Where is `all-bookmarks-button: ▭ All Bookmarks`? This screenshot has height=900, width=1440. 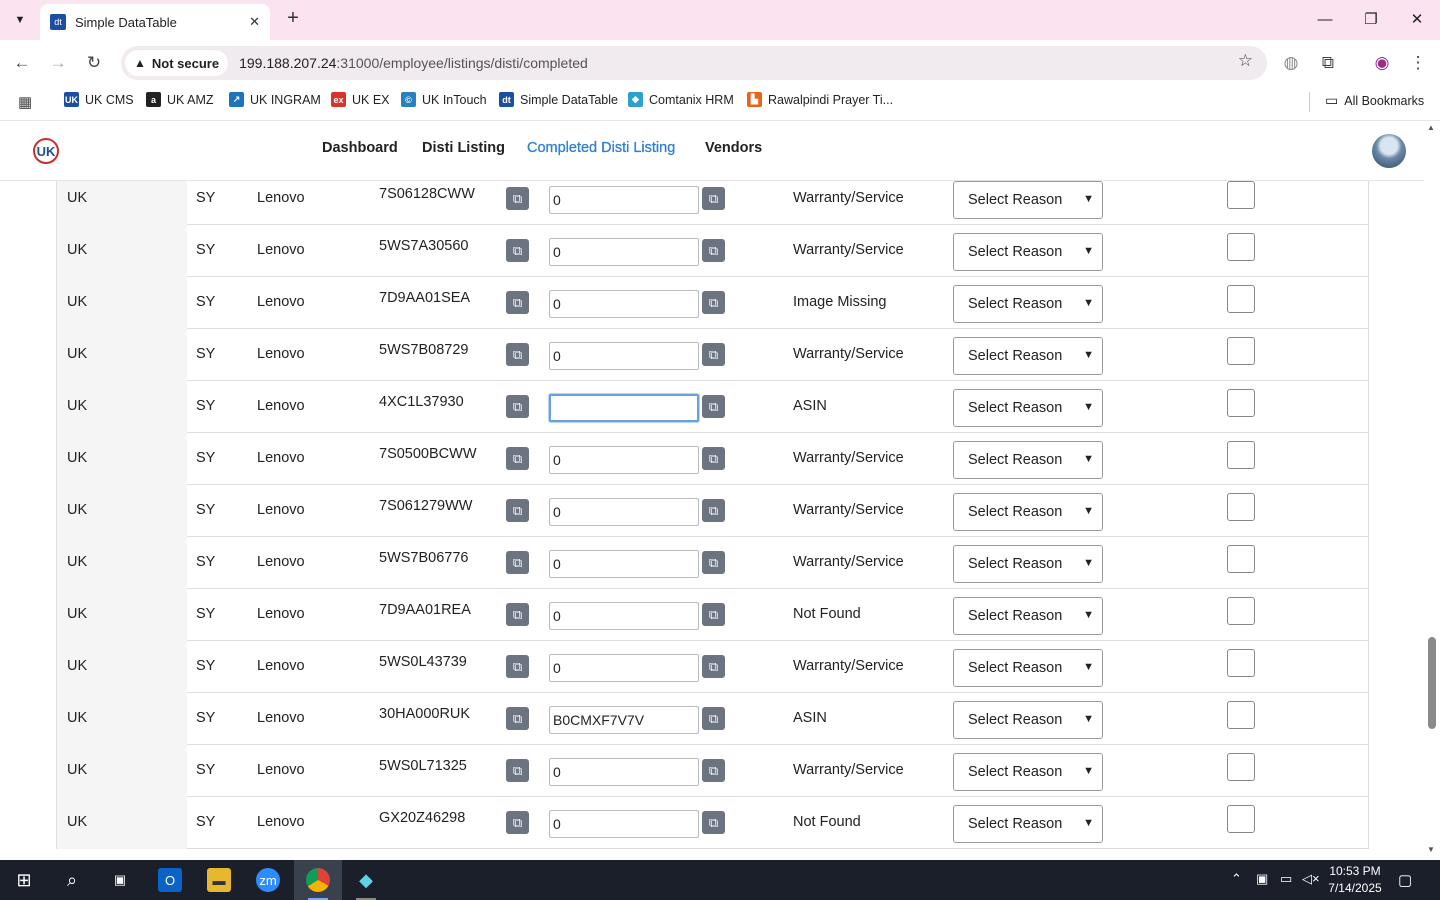 all-bookmarks-button: ▭ All Bookmarks is located at coordinates (1374, 100).